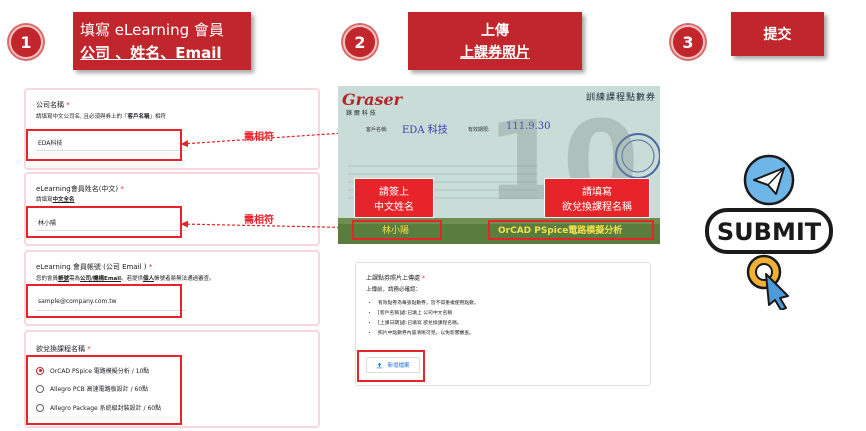  What do you see at coordinates (77, 189) in the screenshot?
I see `name-title: eLearning會員姓名(中文)` at bounding box center [77, 189].